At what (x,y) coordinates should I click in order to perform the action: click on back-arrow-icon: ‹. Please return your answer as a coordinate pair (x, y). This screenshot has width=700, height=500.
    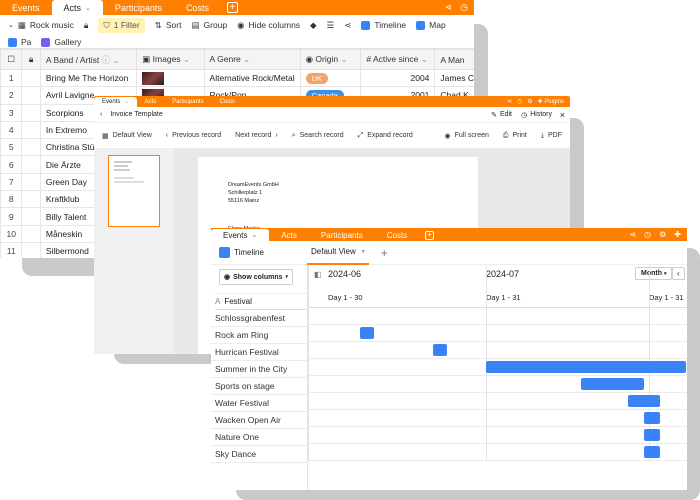
    Looking at the image, I should click on (101, 114).